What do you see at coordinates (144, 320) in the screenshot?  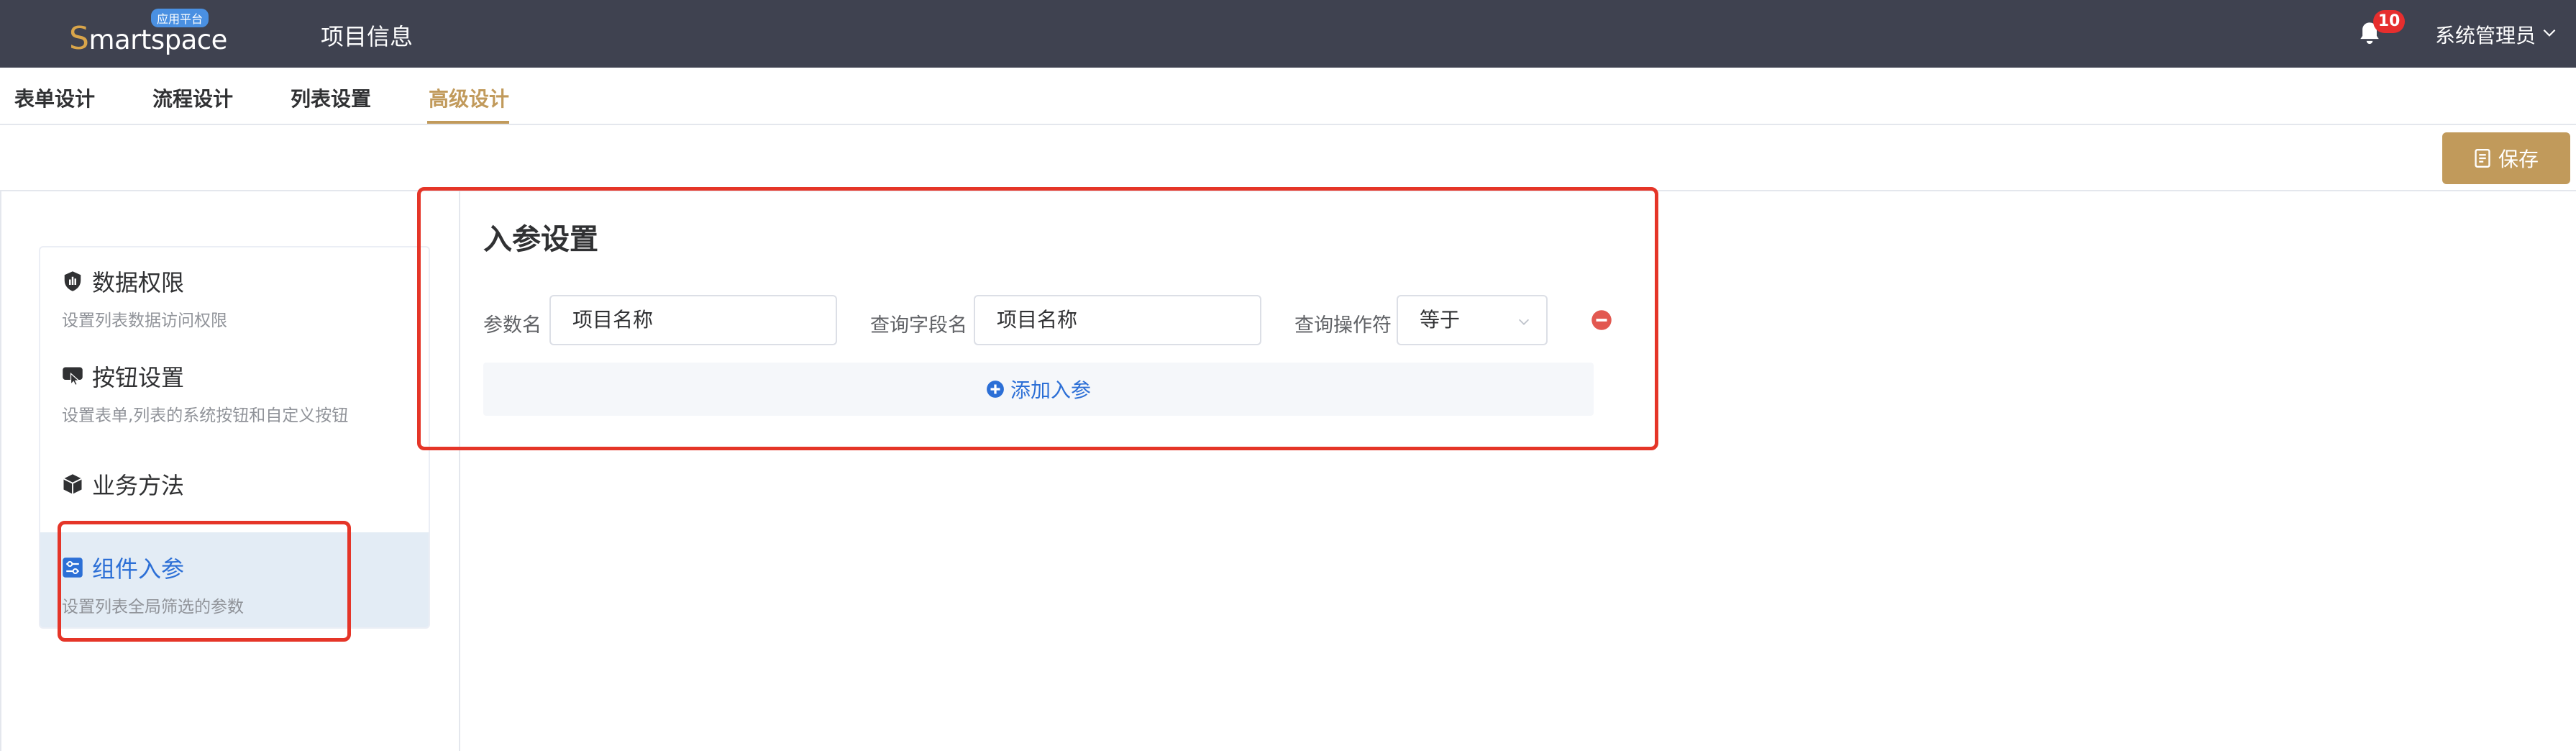 I see `menu-item-desc: 设置列表数据访问权限` at bounding box center [144, 320].